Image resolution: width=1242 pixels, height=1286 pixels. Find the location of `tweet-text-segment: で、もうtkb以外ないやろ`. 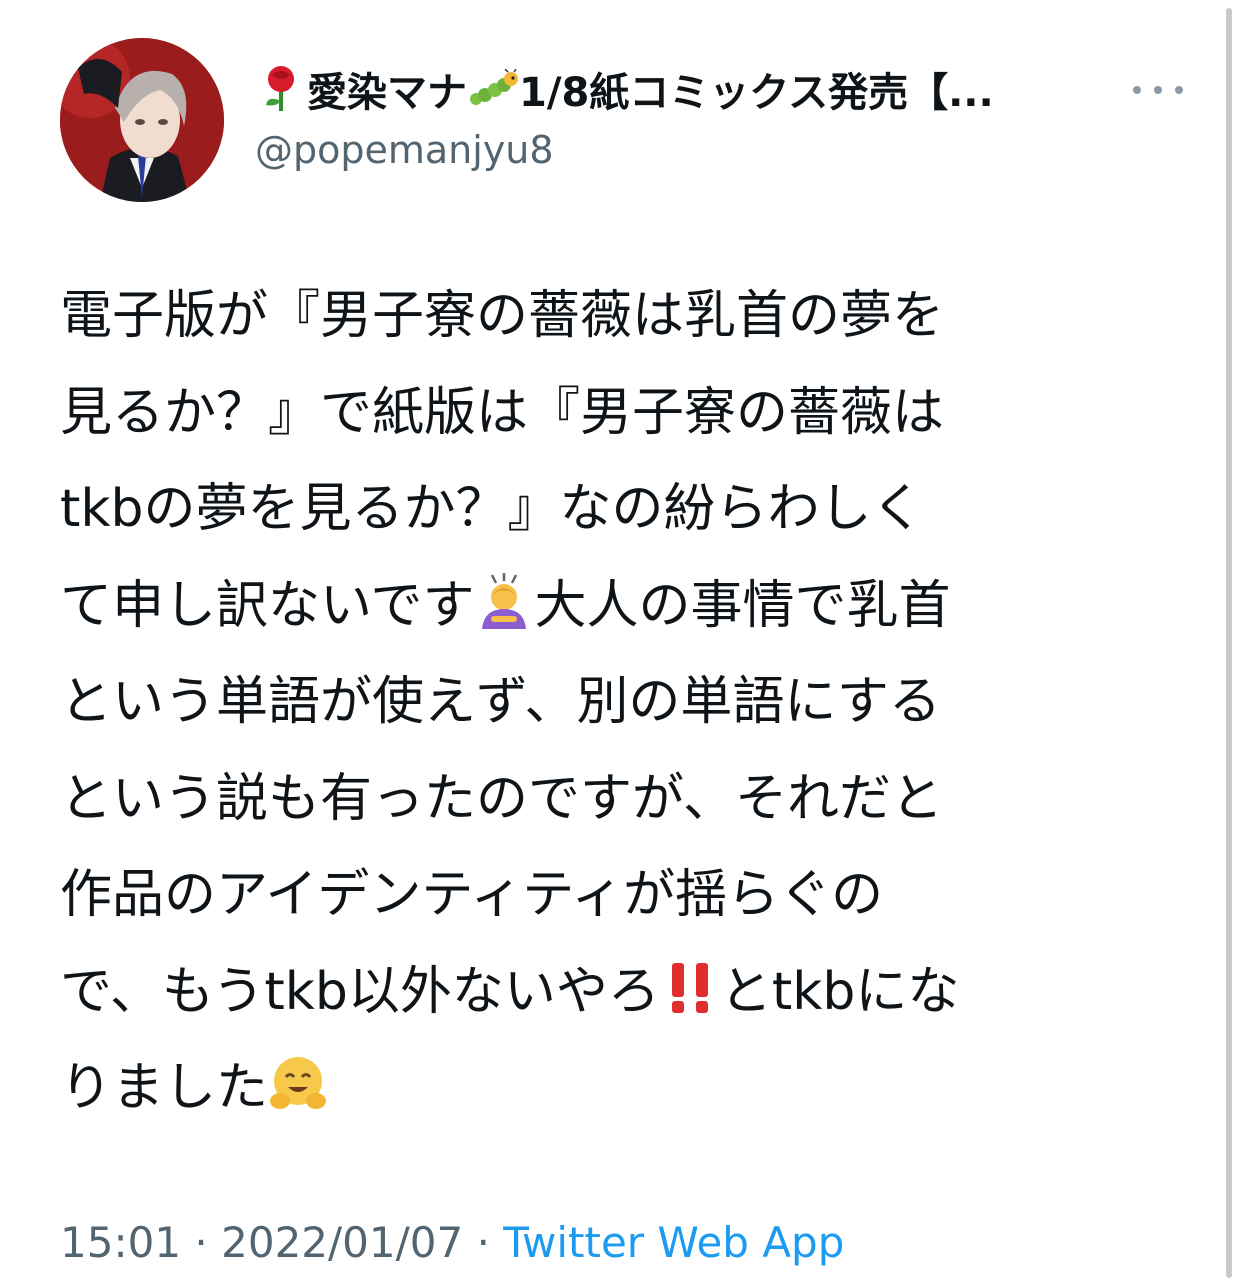

tweet-text-segment: で、もうtkb以外ないやろ is located at coordinates (360, 991).